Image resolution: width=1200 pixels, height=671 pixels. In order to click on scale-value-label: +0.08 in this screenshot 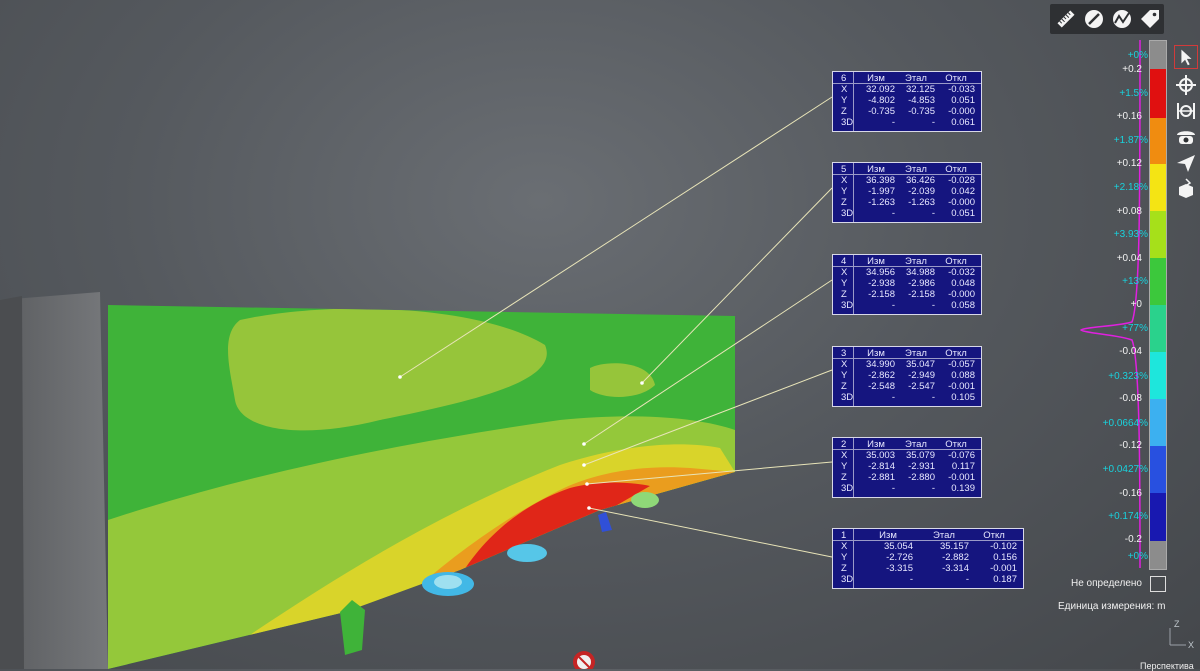, I will do `click(1129, 211)`.